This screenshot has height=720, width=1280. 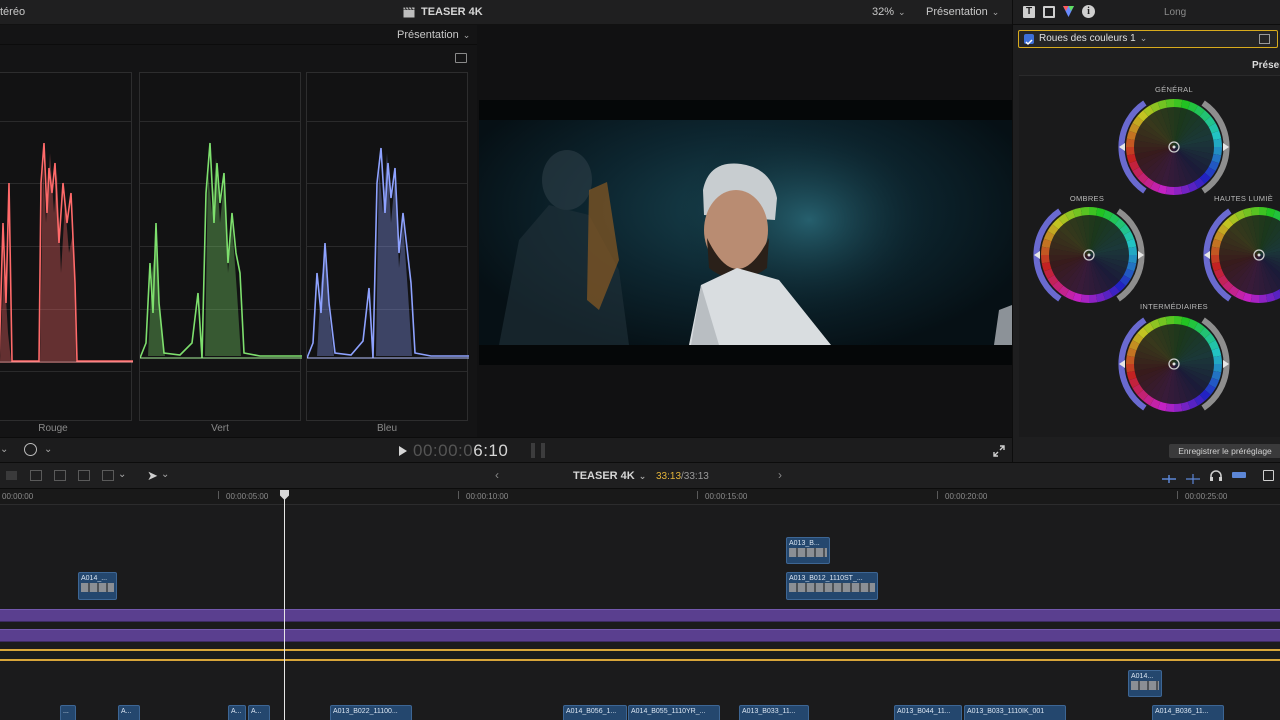 I want to click on ruler-tick: 00:00:05:00, so click(x=247, y=496).